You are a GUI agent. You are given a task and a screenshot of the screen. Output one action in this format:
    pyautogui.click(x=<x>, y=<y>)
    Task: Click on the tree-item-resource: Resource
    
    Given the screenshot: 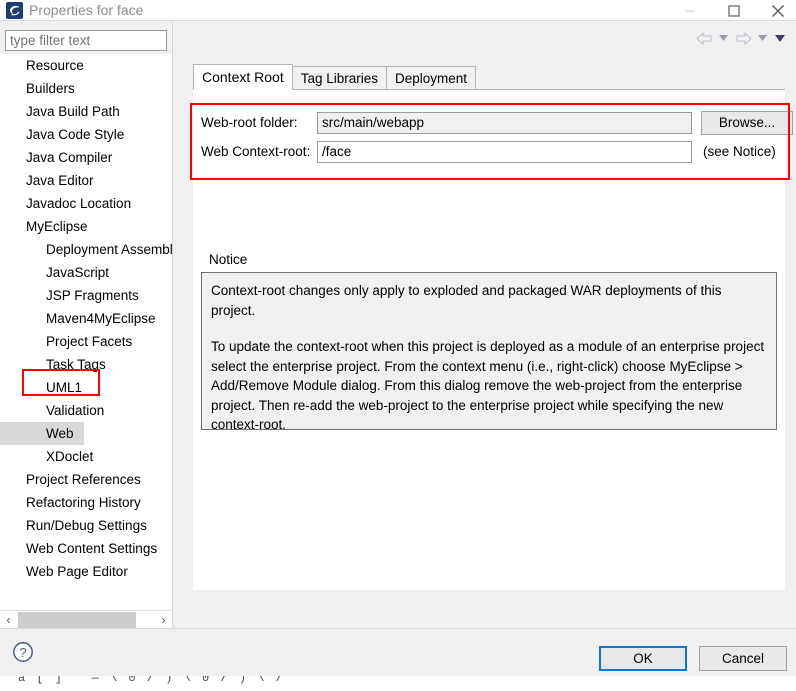 What is the action you would take?
    pyautogui.click(x=86, y=65)
    